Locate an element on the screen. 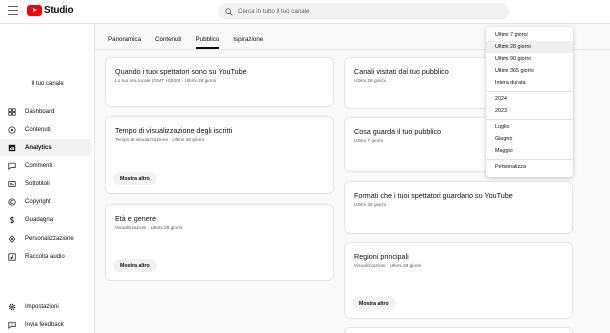 Image resolution: width=610 pixels, height=333 pixels. tab-ispirazione: Ispirazione is located at coordinates (248, 42).